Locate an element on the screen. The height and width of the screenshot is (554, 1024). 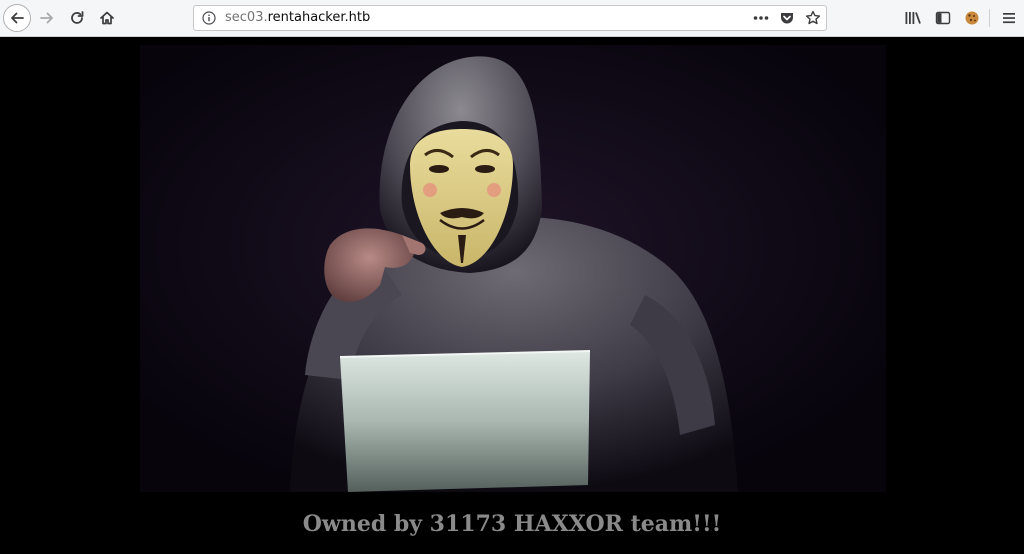
back-arrow-icon is located at coordinates (17, 18).